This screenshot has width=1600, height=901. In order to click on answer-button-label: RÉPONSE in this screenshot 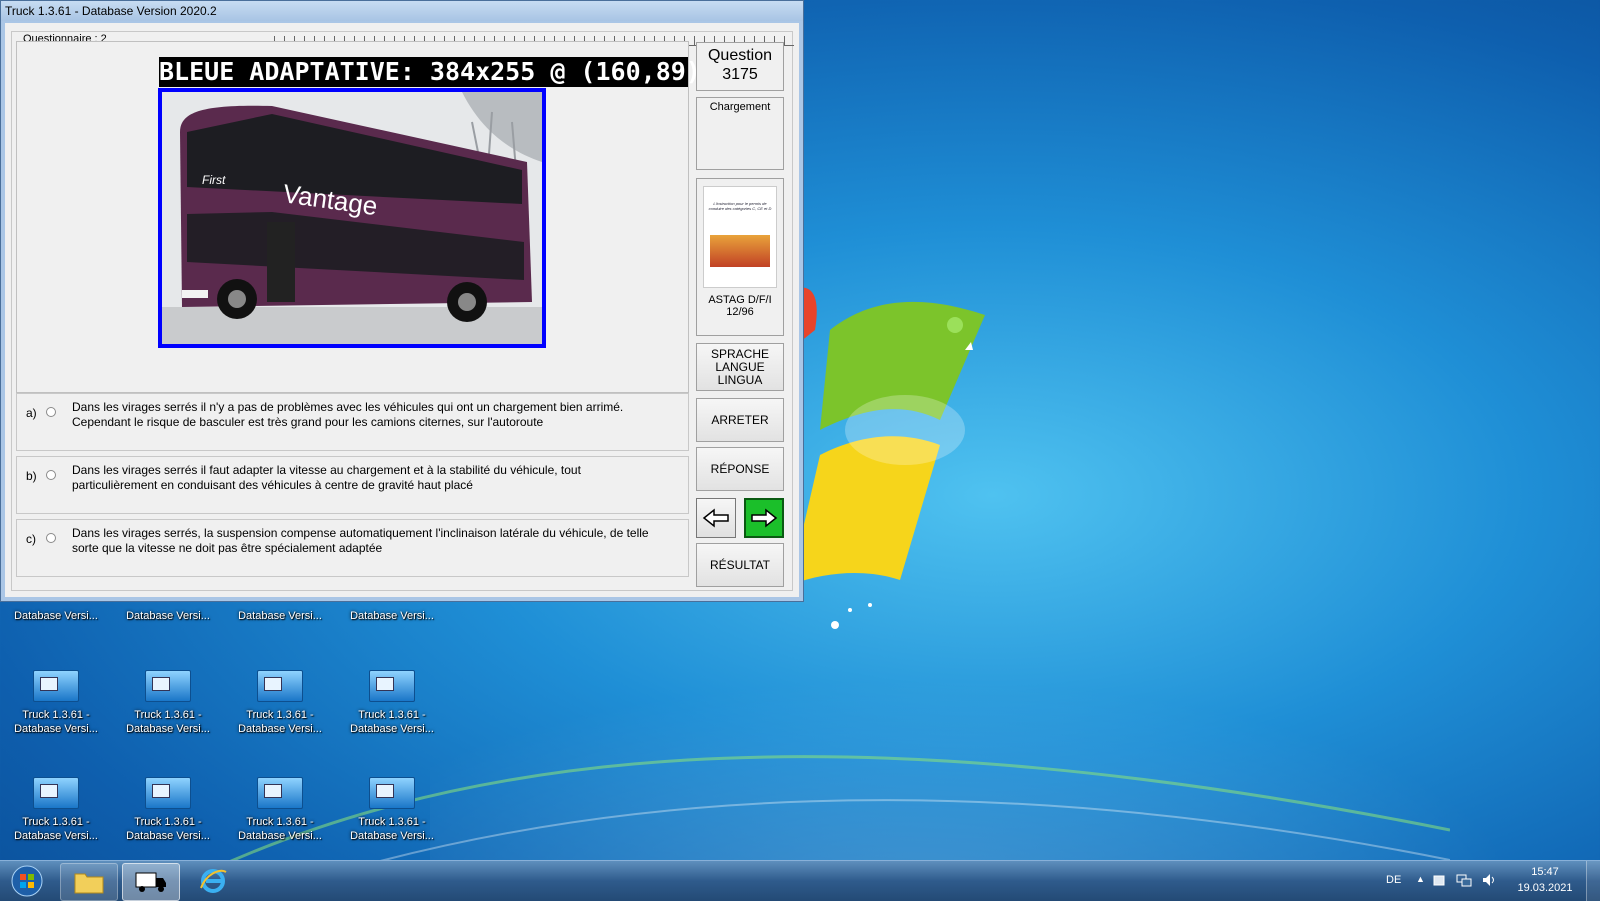, I will do `click(740, 468)`.